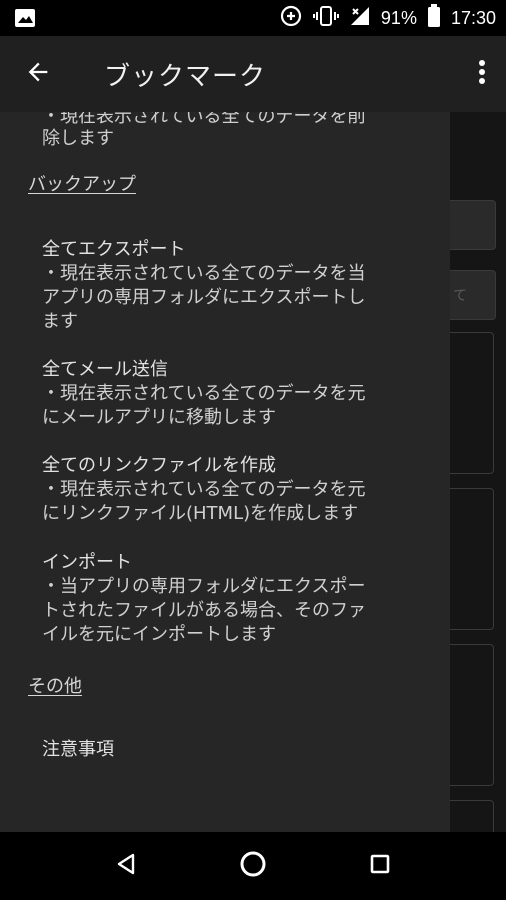 The image size is (506, 900). I want to click on data-saver-icon, so click(291, 18).